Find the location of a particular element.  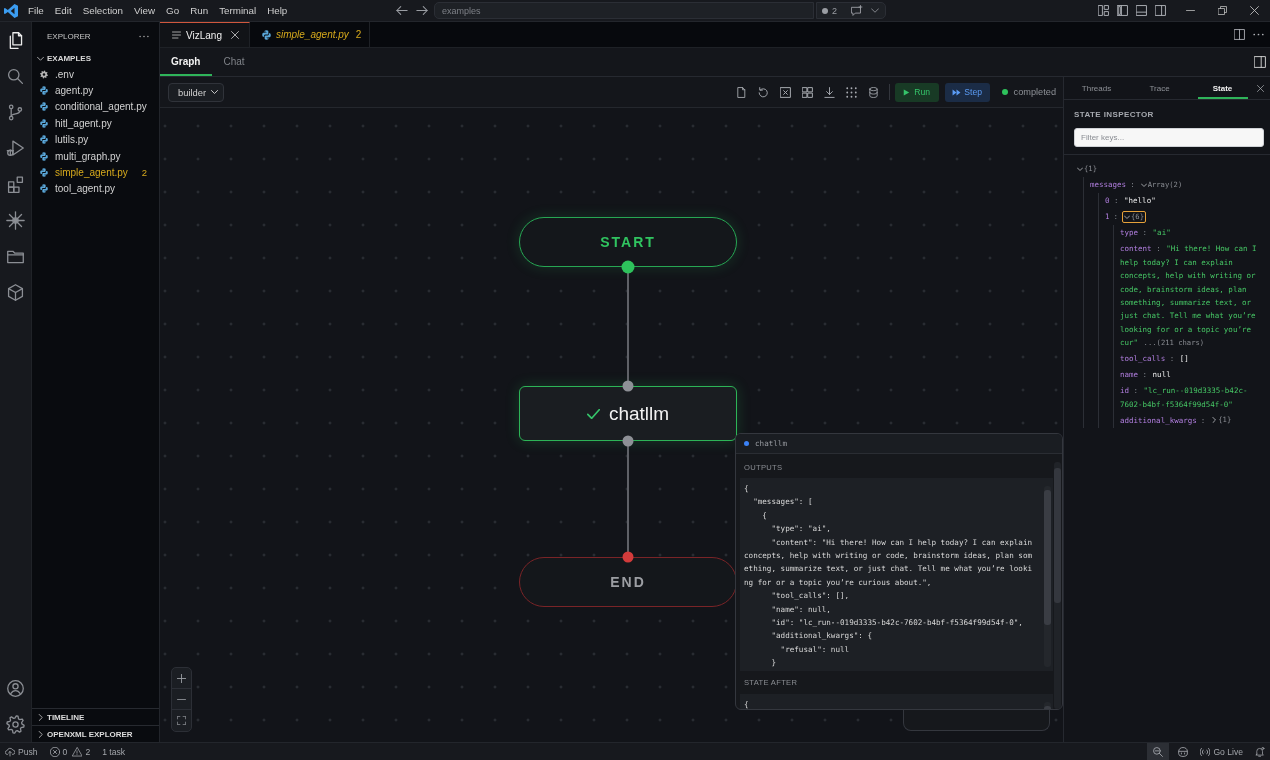

lines-icon is located at coordinates (176, 35).